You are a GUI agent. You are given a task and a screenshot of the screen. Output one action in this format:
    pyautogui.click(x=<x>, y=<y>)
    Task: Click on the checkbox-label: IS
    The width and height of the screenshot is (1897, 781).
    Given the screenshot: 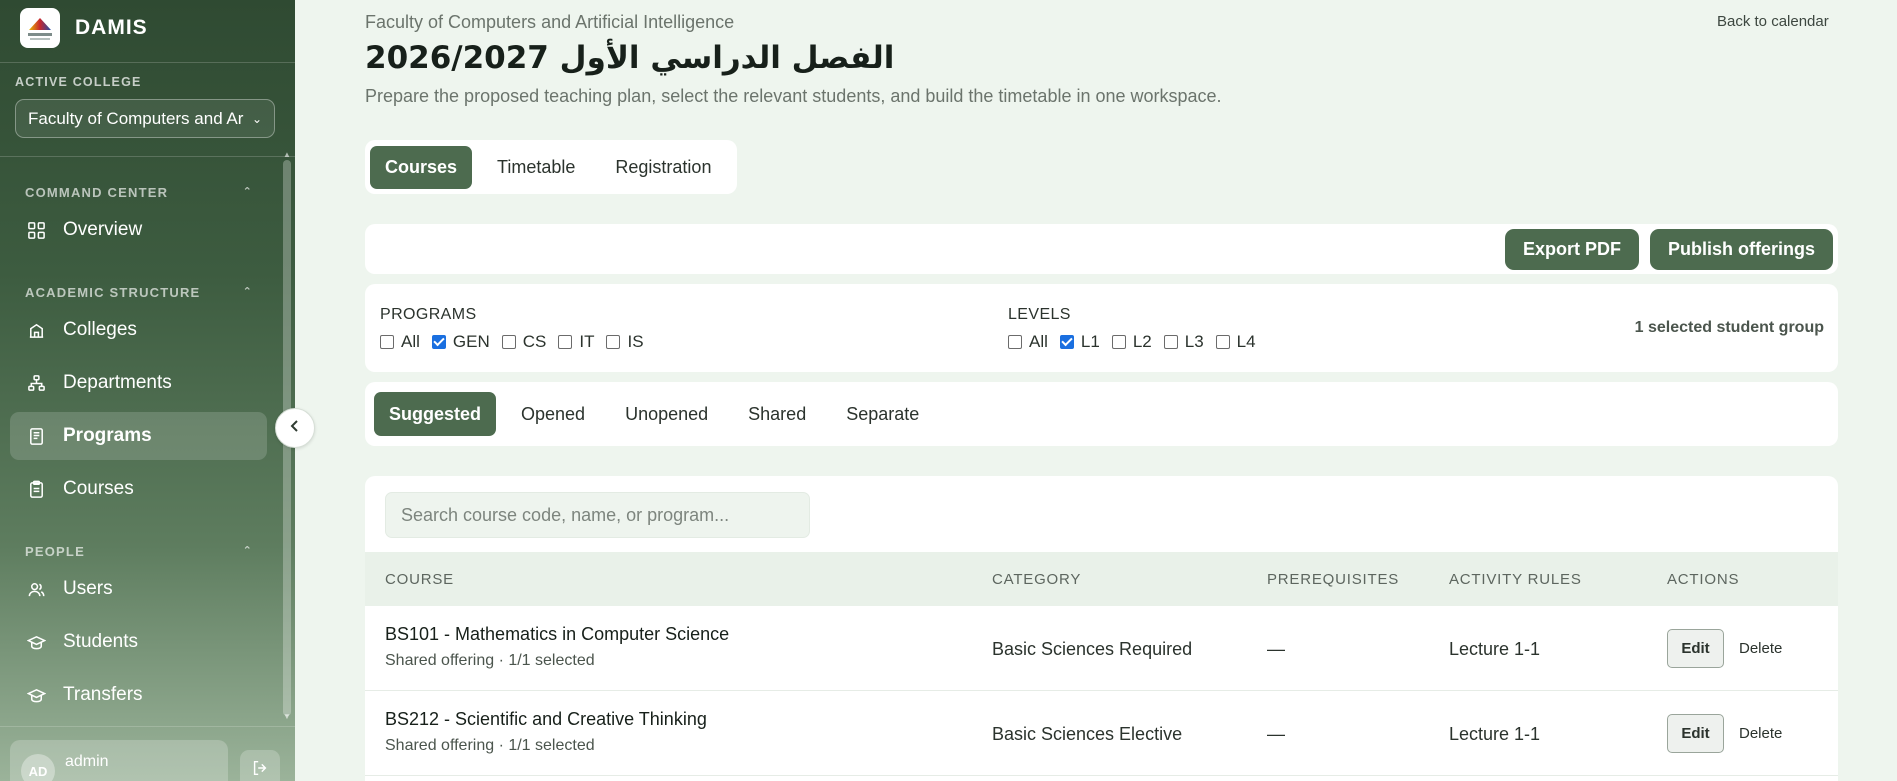 What is the action you would take?
    pyautogui.click(x=635, y=341)
    